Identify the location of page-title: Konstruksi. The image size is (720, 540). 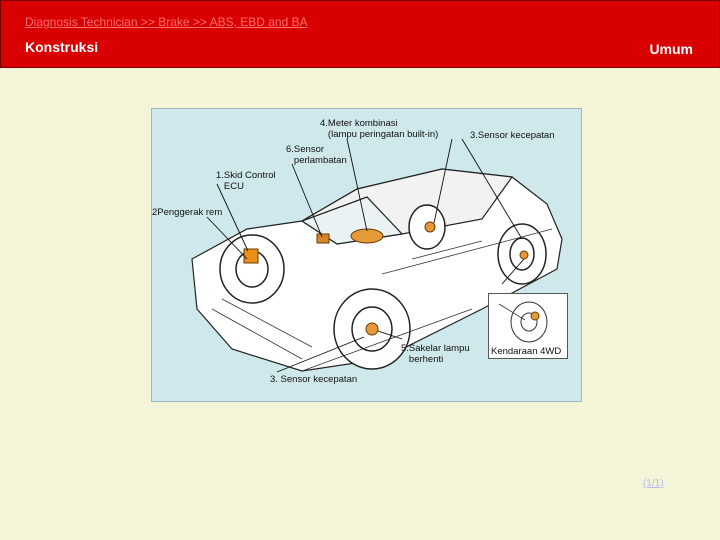
(62, 47).